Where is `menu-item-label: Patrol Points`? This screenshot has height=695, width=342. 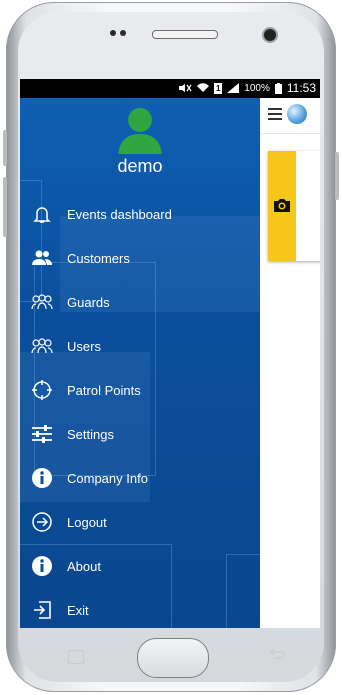
menu-item-label: Patrol Points is located at coordinates (104, 390).